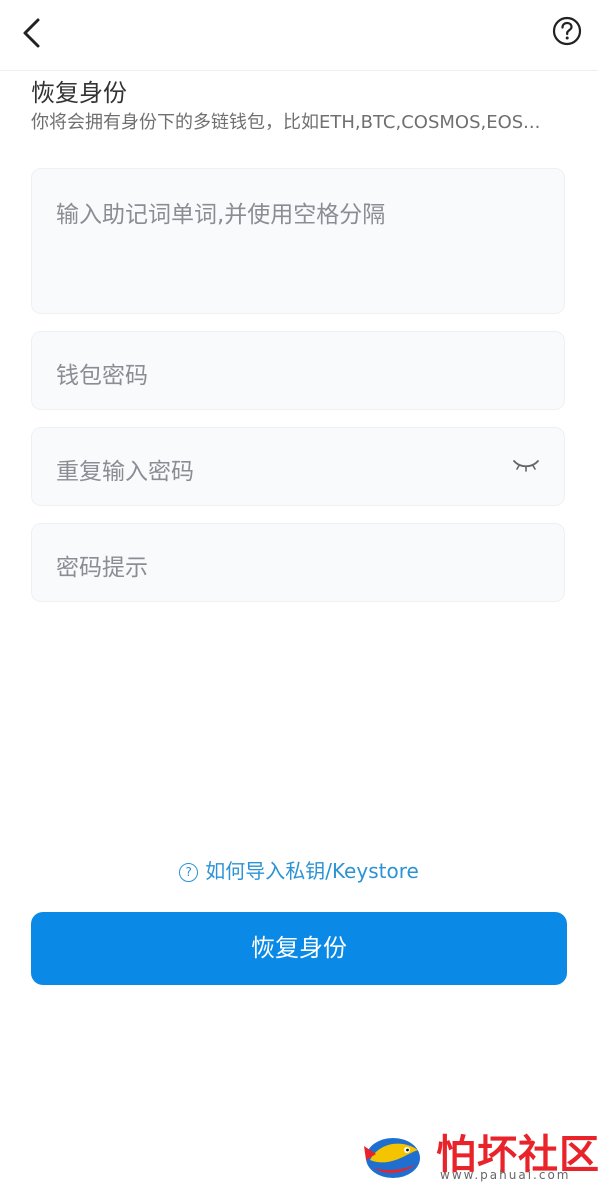 The image size is (598, 1191). I want to click on top-nav-bar, so click(299, 35).